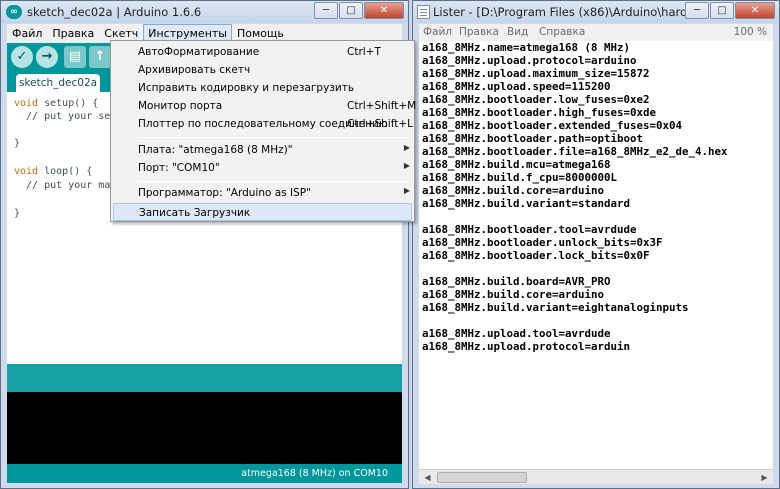 The height and width of the screenshot is (489, 780). What do you see at coordinates (264, 106) in the screenshot?
I see `menu-item-serial-monitor: Монитор порта Ctrl+Shift+M` at bounding box center [264, 106].